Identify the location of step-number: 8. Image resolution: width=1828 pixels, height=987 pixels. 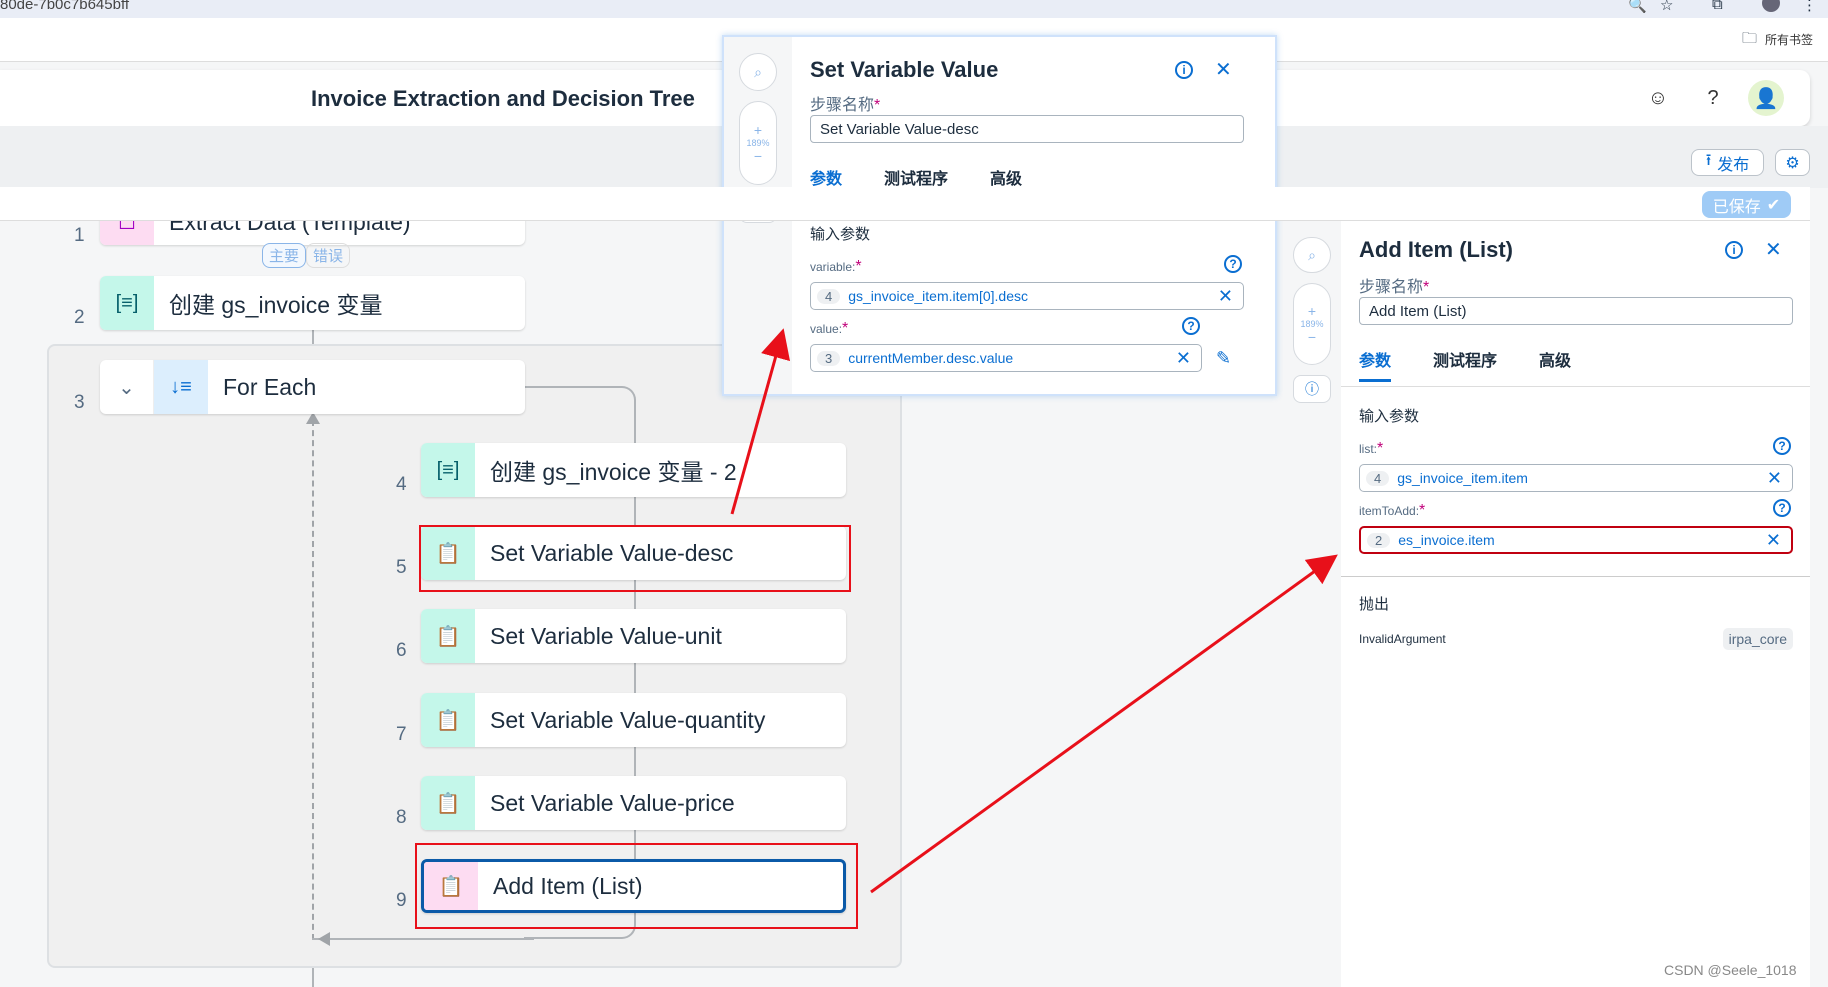
(401, 817).